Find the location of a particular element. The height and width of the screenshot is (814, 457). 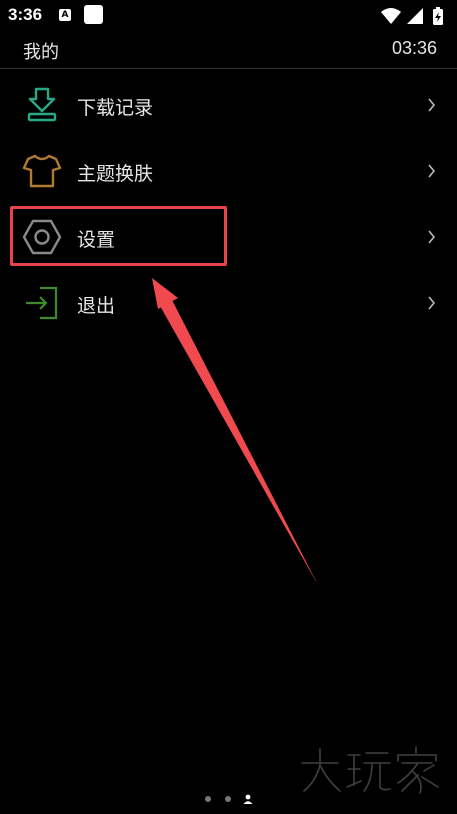

watermark-logo is located at coordinates (370, 770).